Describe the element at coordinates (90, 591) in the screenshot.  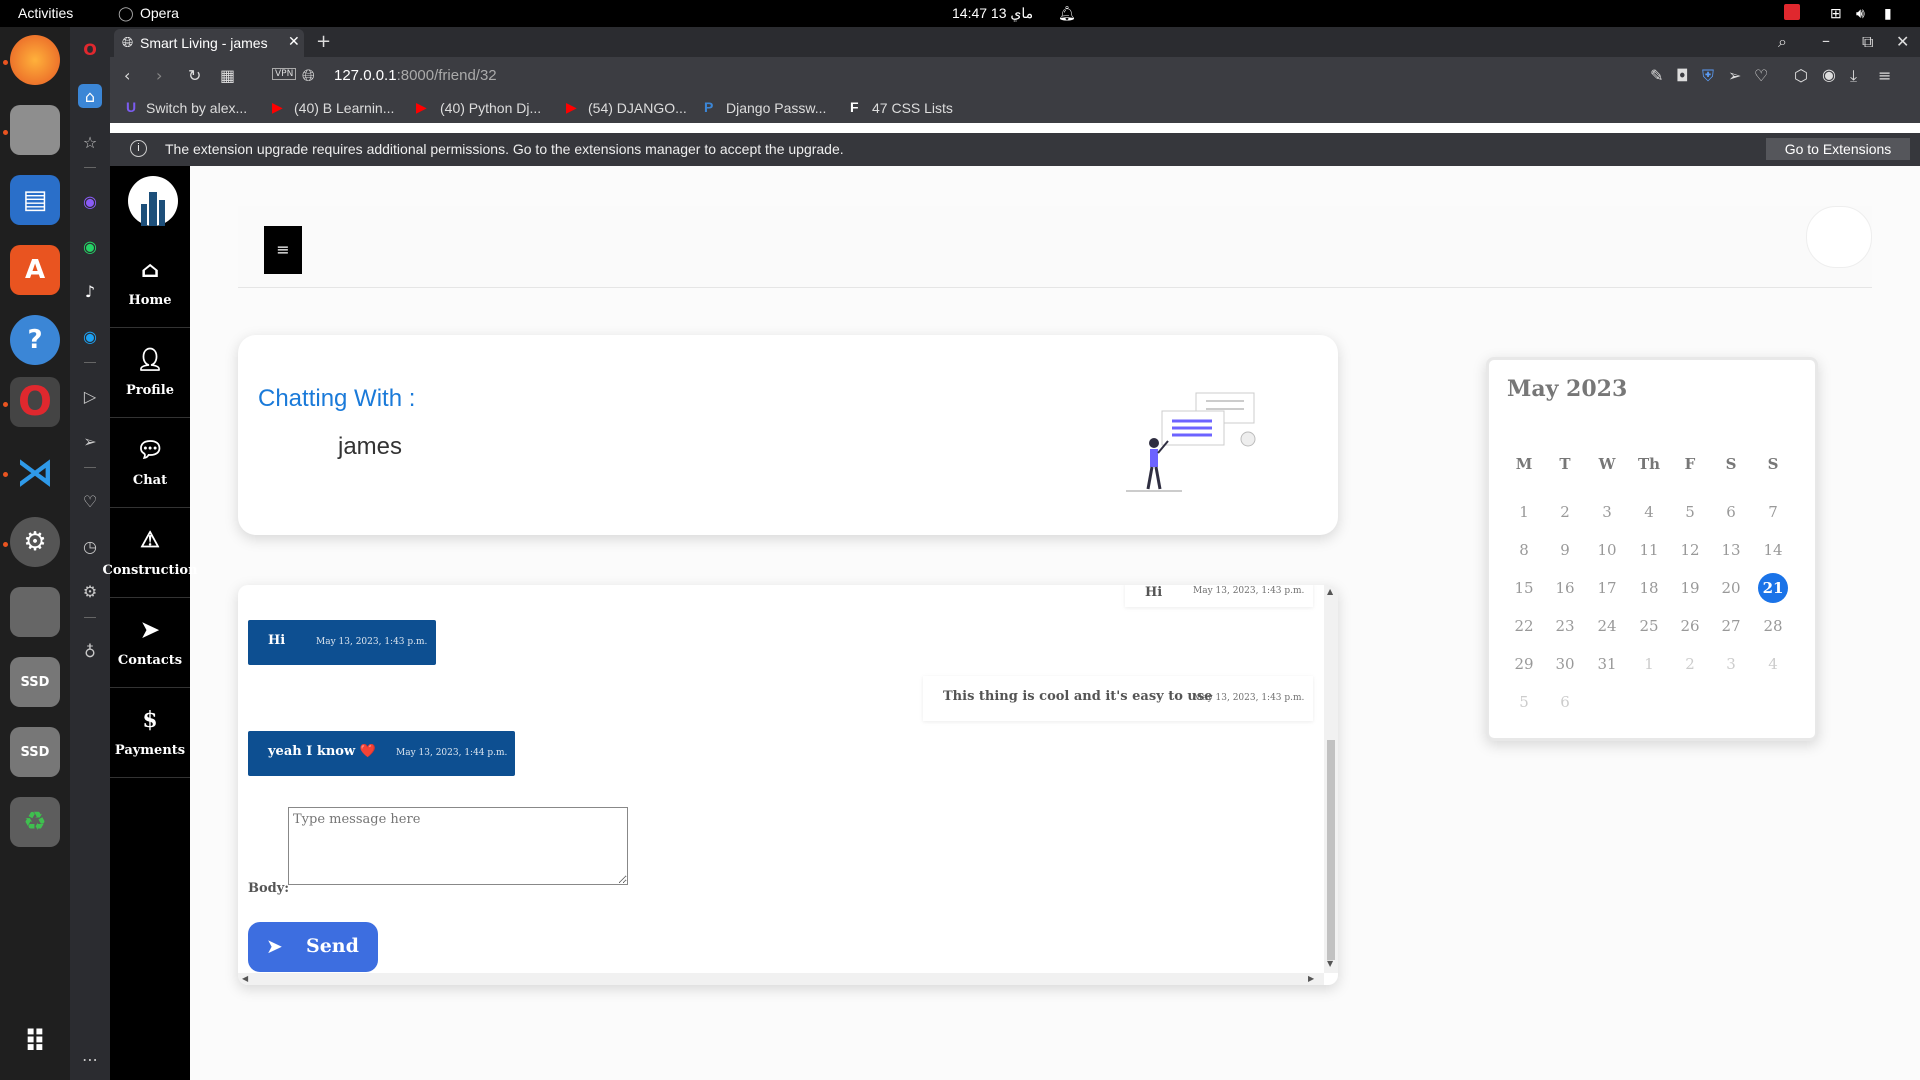
I see `gear-icon: ⚙` at that location.